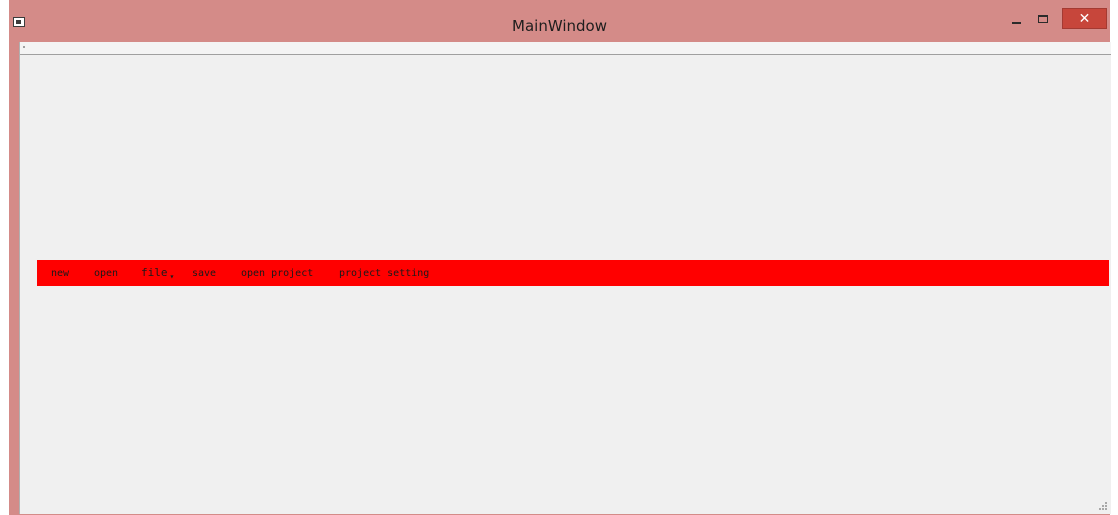 This screenshot has height=515, width=1118. Describe the element at coordinates (60, 273) in the screenshot. I see `new-button: new` at that location.